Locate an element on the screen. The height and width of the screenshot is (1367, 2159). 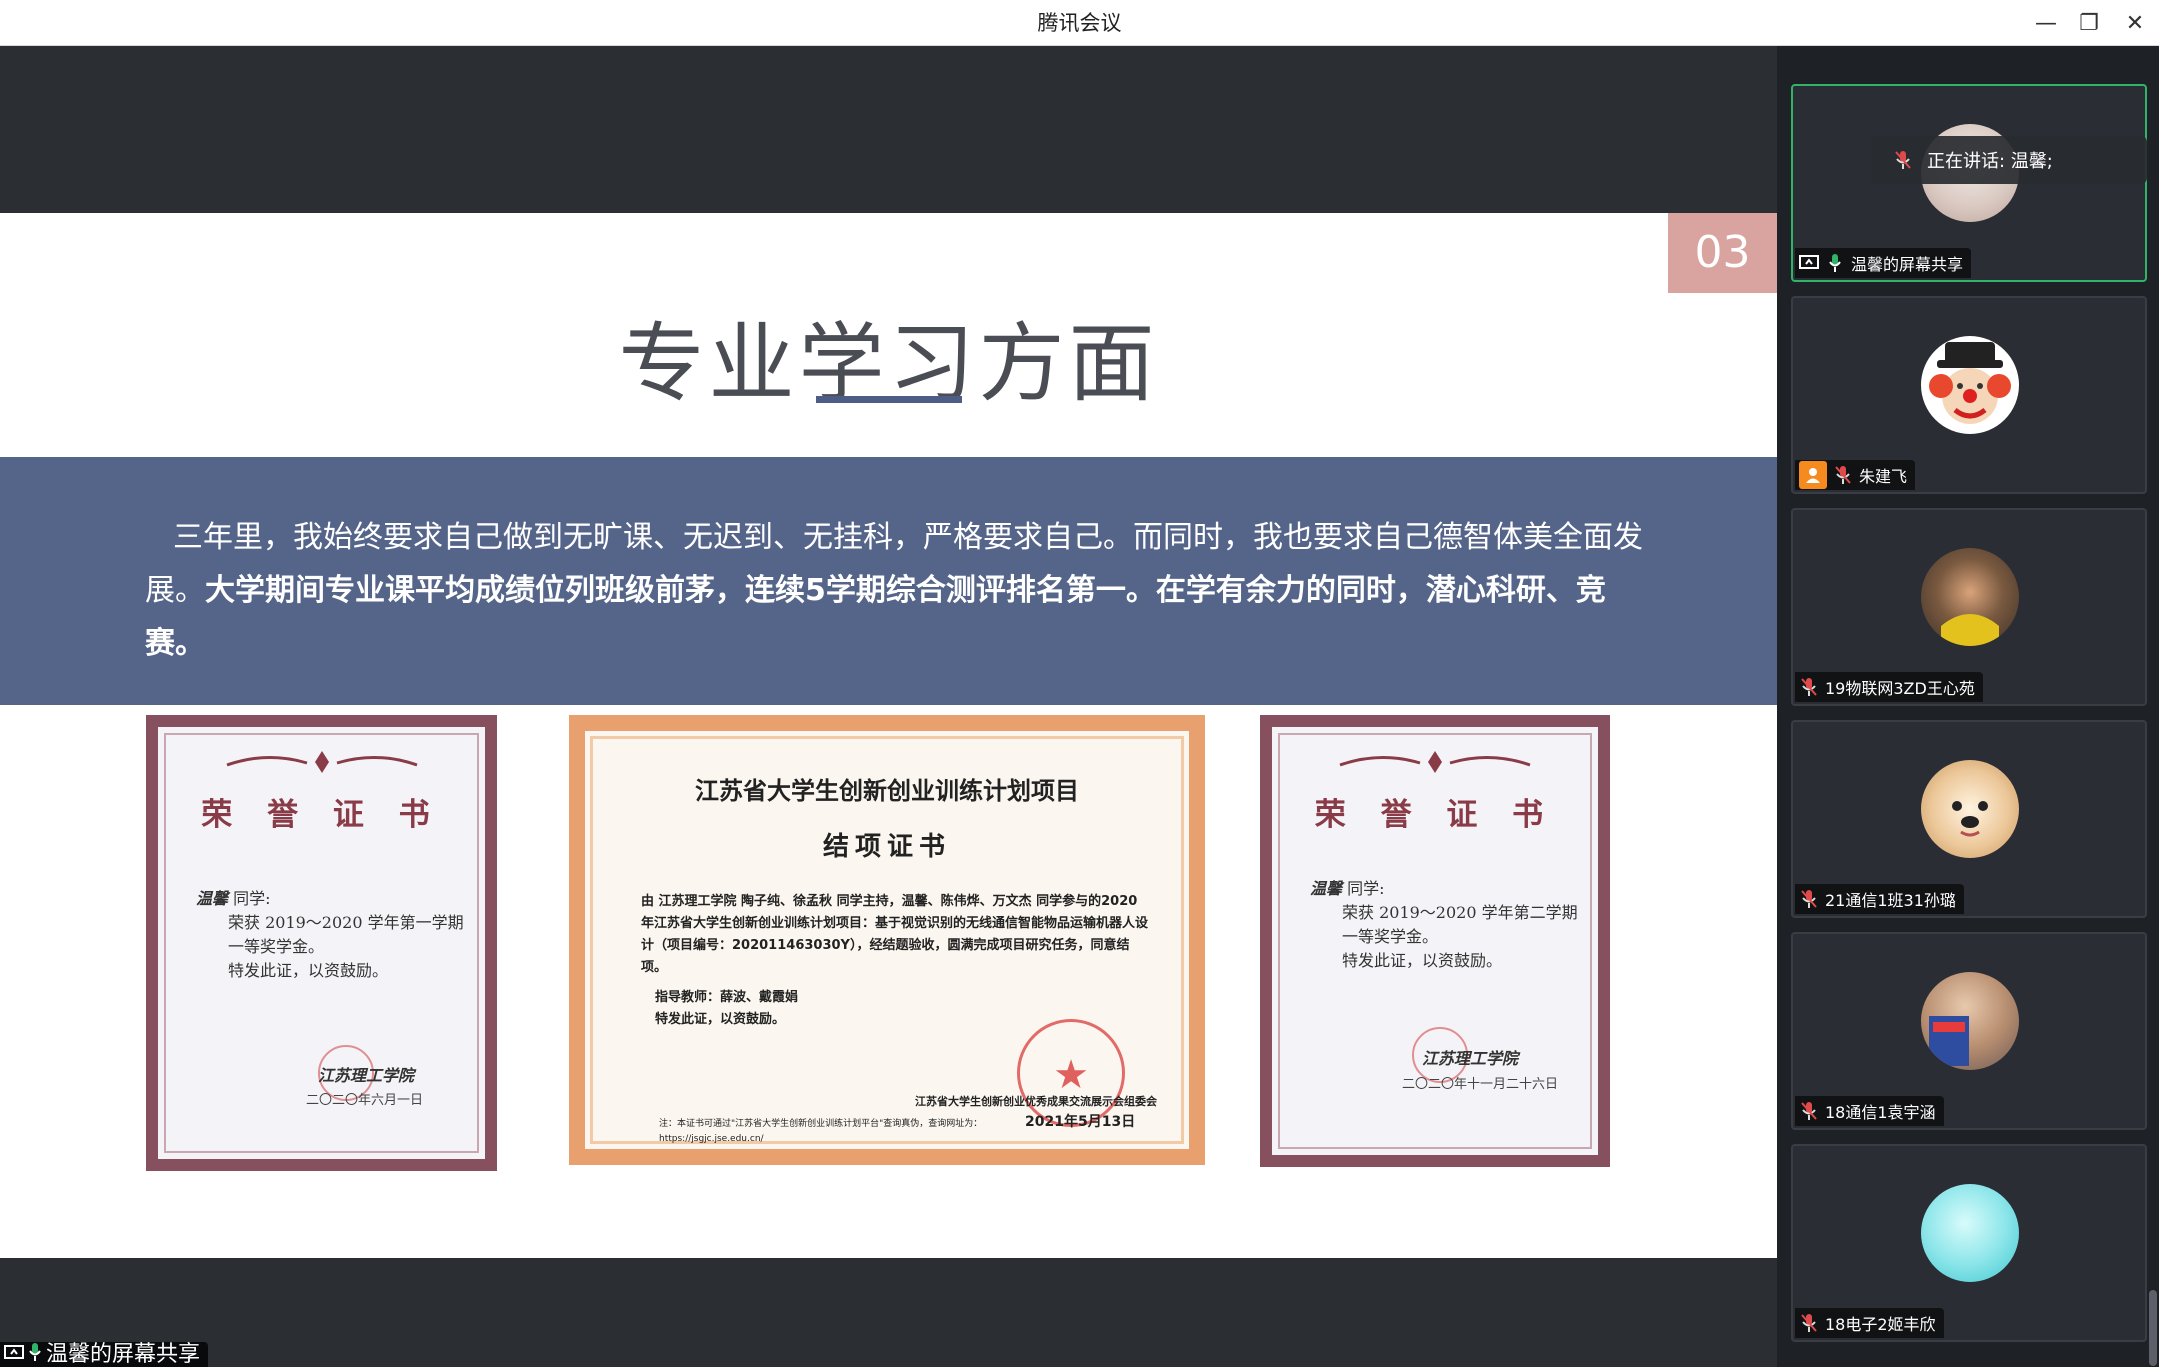
participant-name-tag: 18通信1袁宇涵 is located at coordinates (1869, 1111).